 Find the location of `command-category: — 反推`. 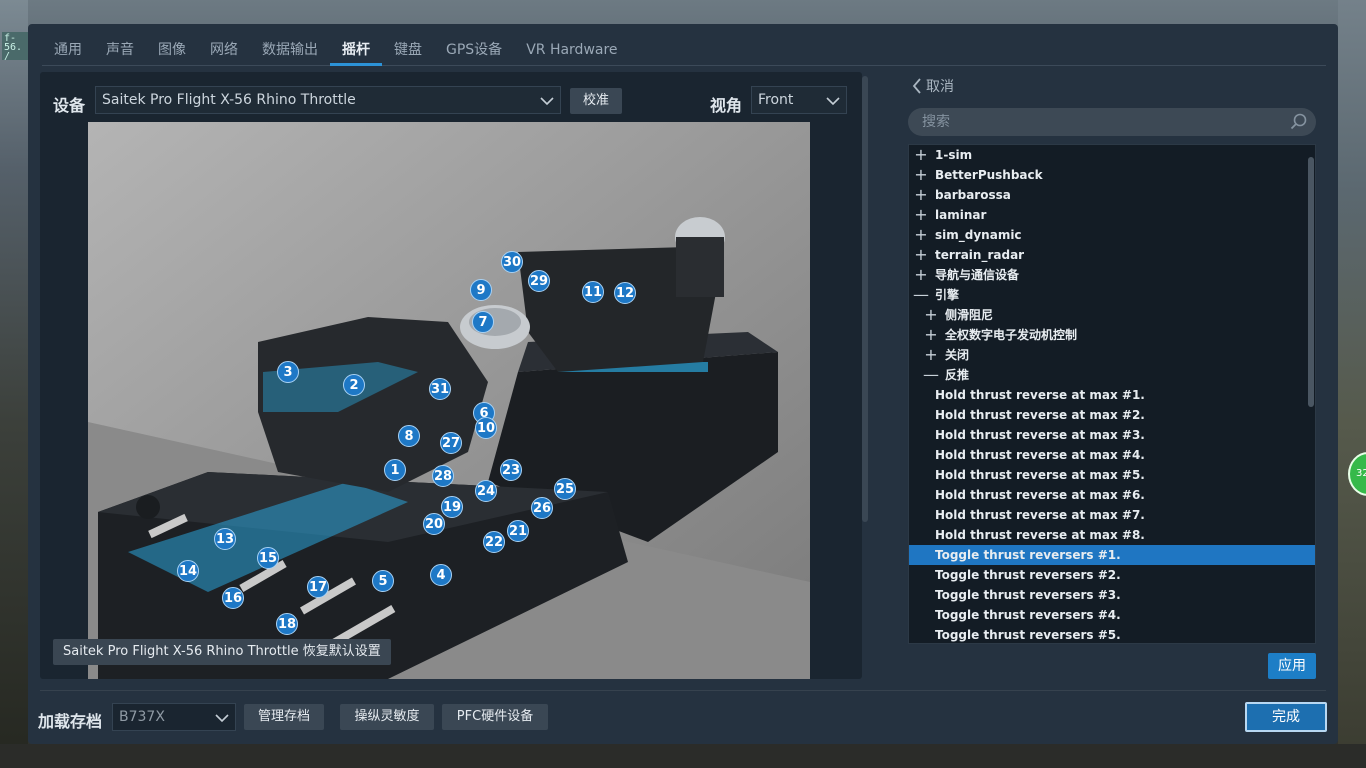

command-category: — 反推 is located at coordinates (1112, 375).